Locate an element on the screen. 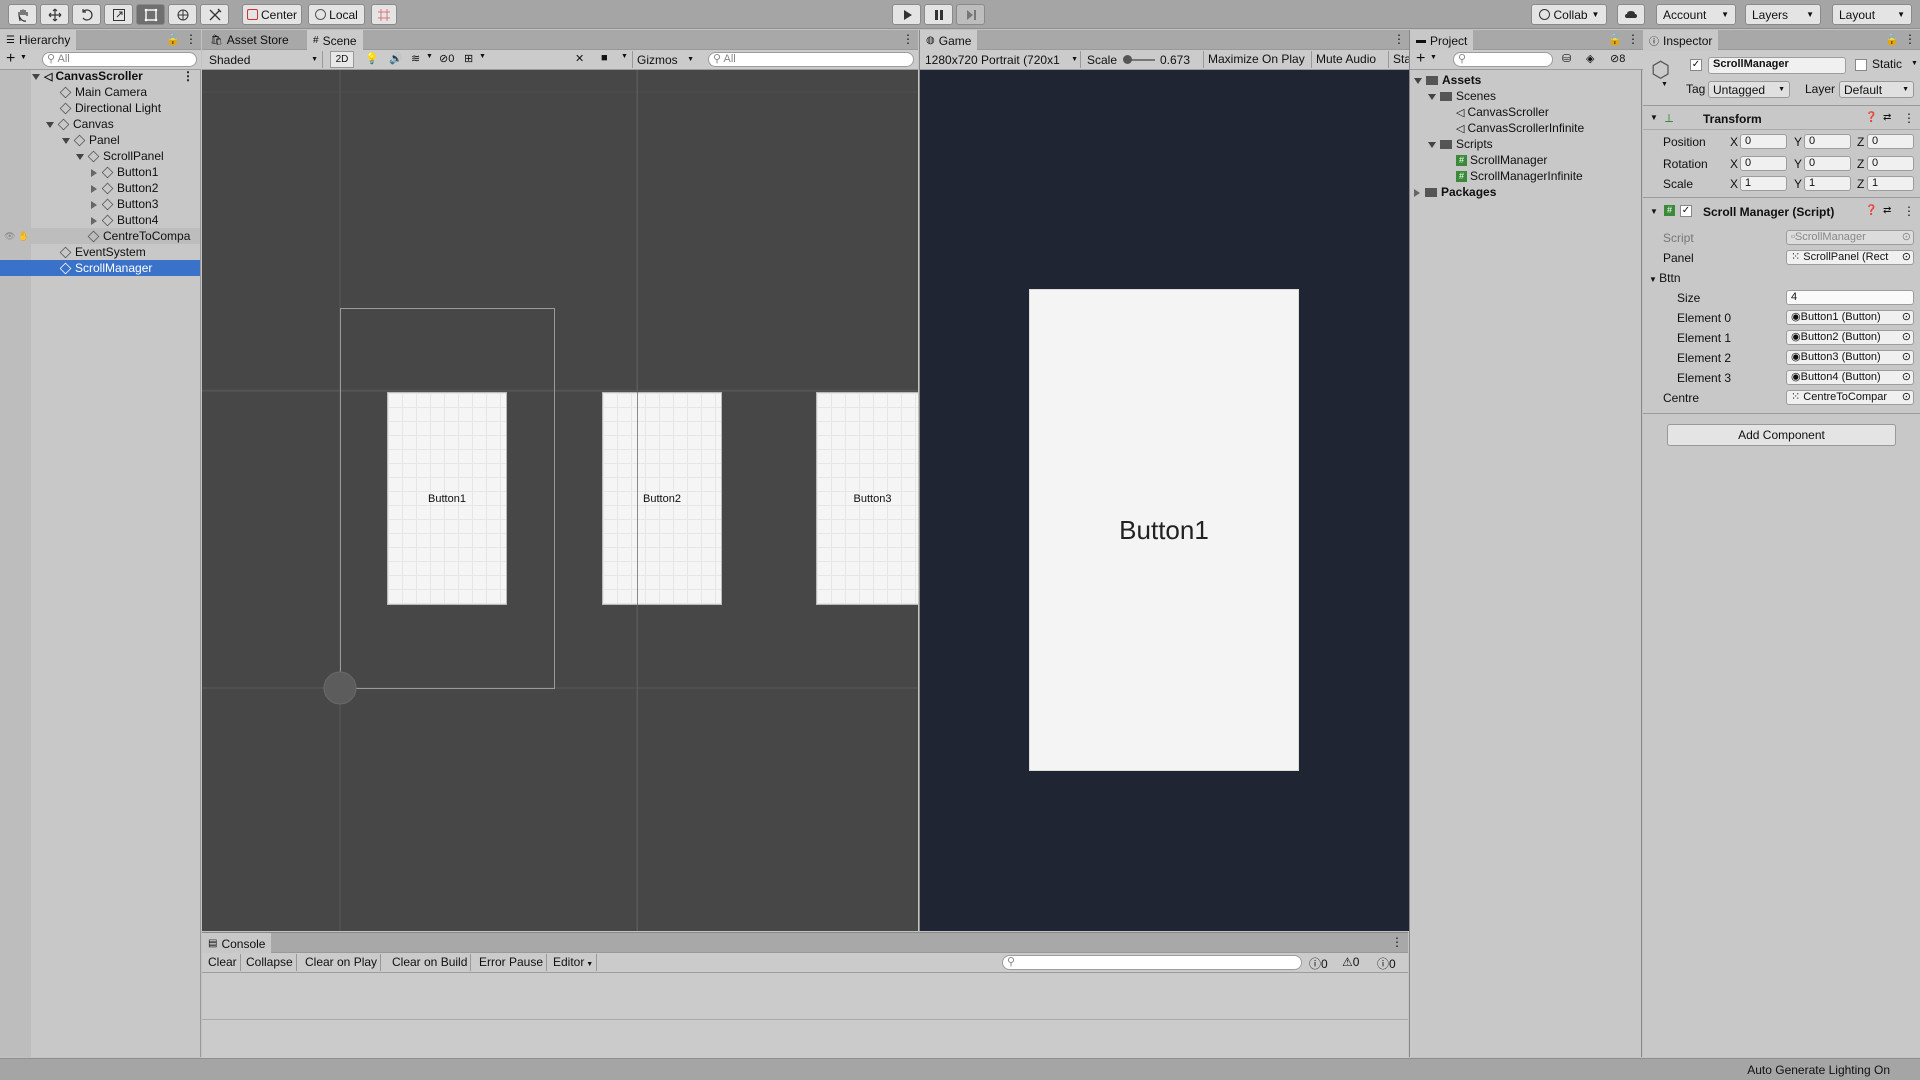 The width and height of the screenshot is (1920, 1080). scroll-manager-header: ▼ # ✓ Scroll Manager (Script) ❓ ⇄ ⋮ is located at coordinates (1781, 213).